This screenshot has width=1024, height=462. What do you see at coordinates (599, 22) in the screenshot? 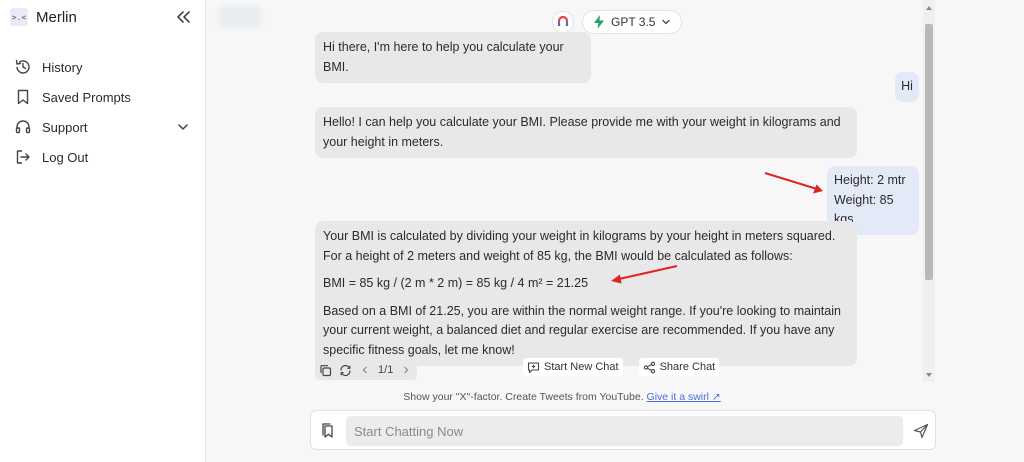
I see `lightning-icon` at bounding box center [599, 22].